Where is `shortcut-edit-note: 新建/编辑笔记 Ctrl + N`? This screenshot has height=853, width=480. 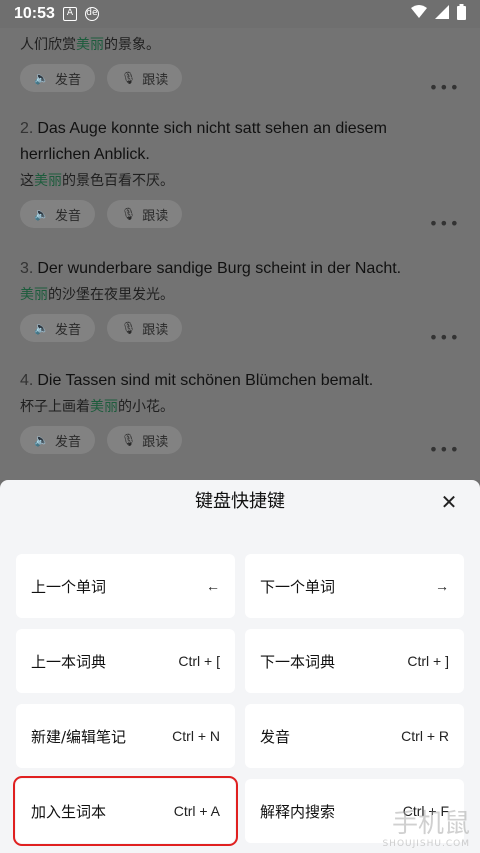 shortcut-edit-note: 新建/编辑笔记 Ctrl + N is located at coordinates (125, 736).